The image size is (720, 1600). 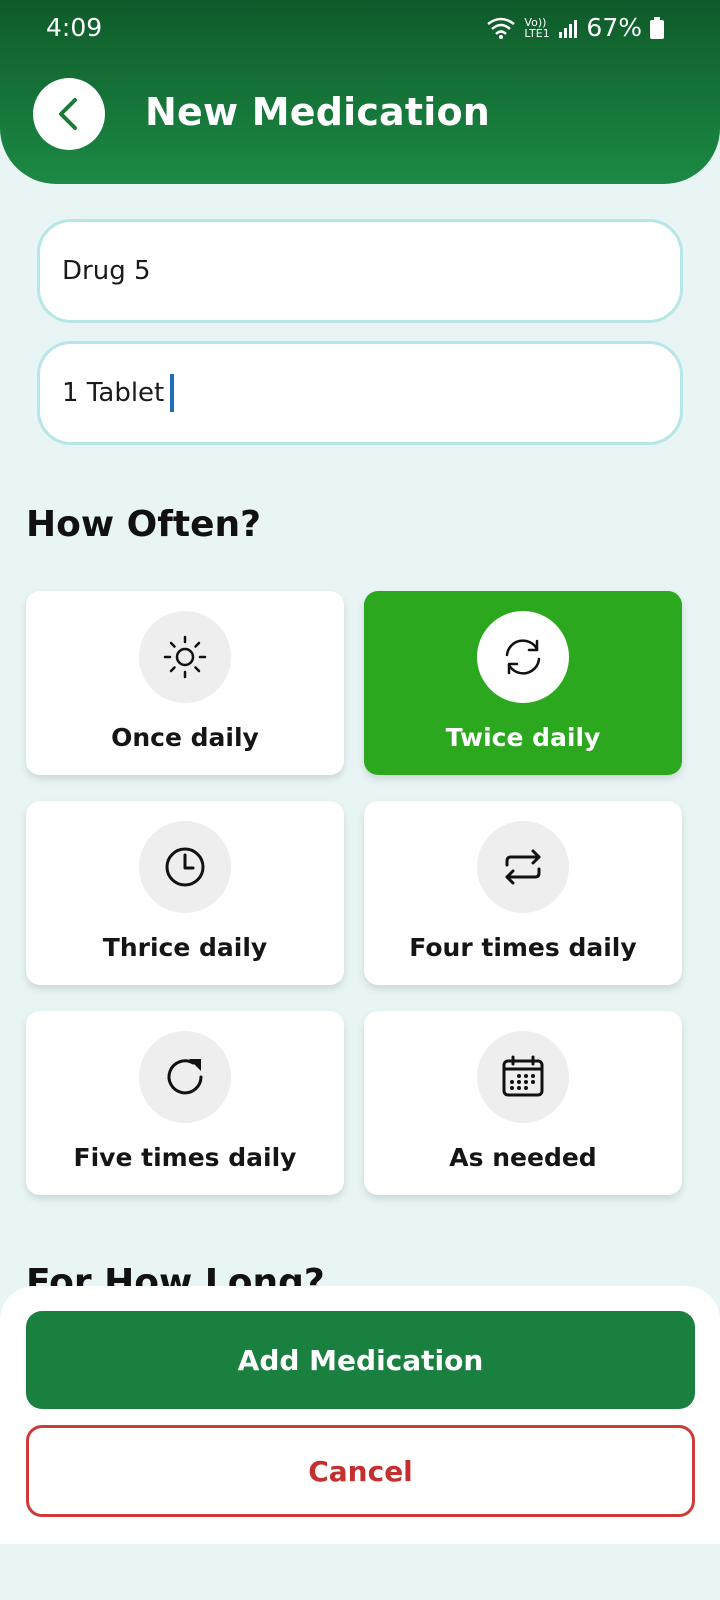 I want to click on option-thrice-daily: Thrice daily, so click(x=185, y=893).